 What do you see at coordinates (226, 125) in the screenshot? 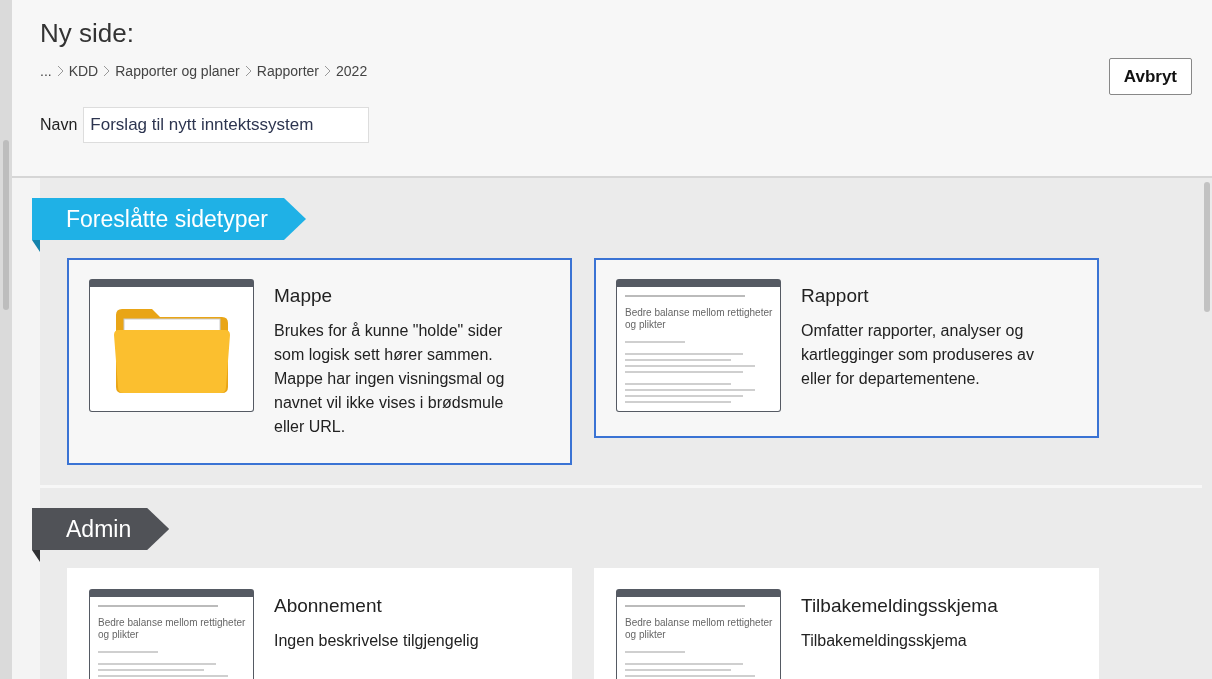
I see `name-input-field: Forslag til nytt inntektssystem` at bounding box center [226, 125].